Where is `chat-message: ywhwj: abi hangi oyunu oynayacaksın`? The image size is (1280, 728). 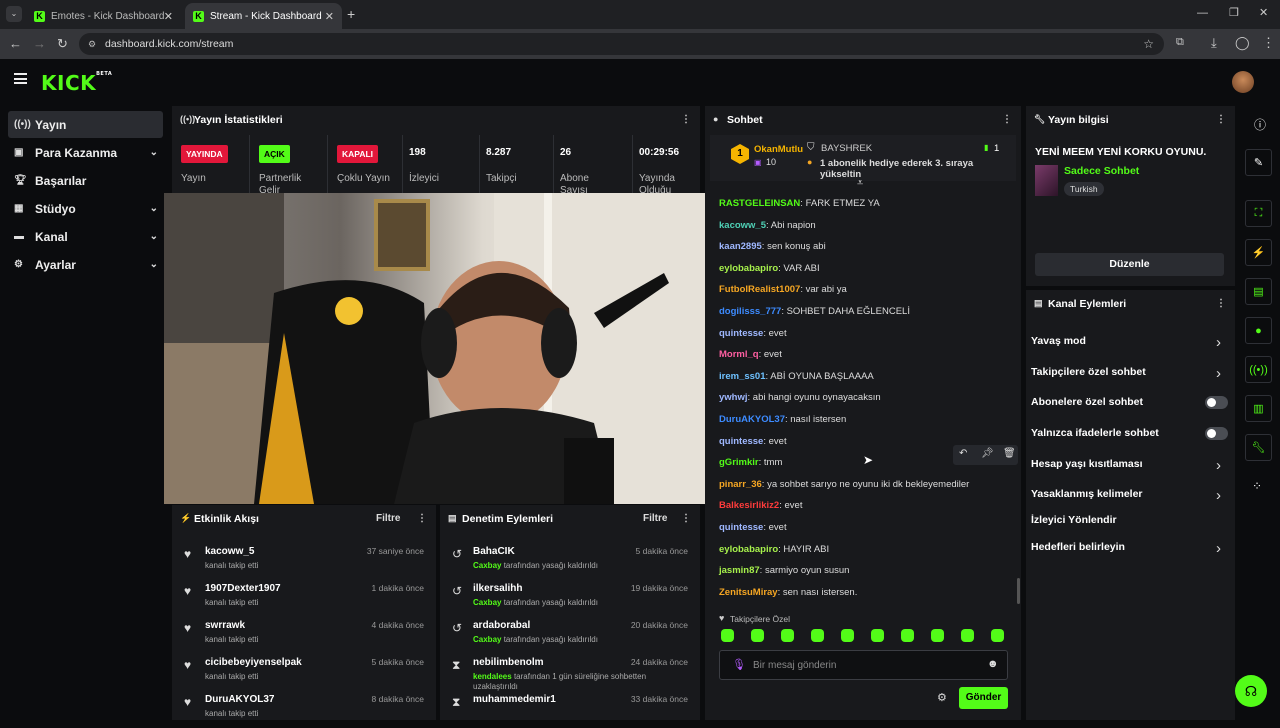
chat-message: ywhwj: abi hangi oyunu oynayacaksın is located at coordinates (800, 397).